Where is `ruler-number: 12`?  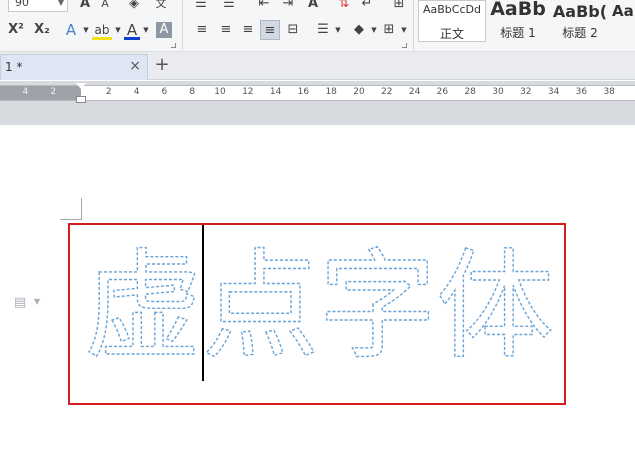 ruler-number: 12 is located at coordinates (248, 92).